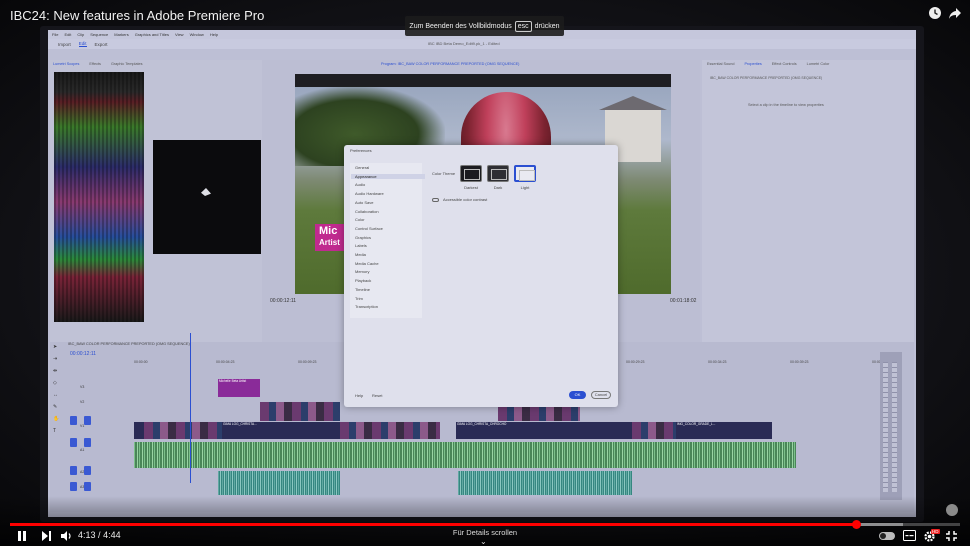 The image size is (970, 546). I want to click on workspace-tab: Import, so click(64, 44).